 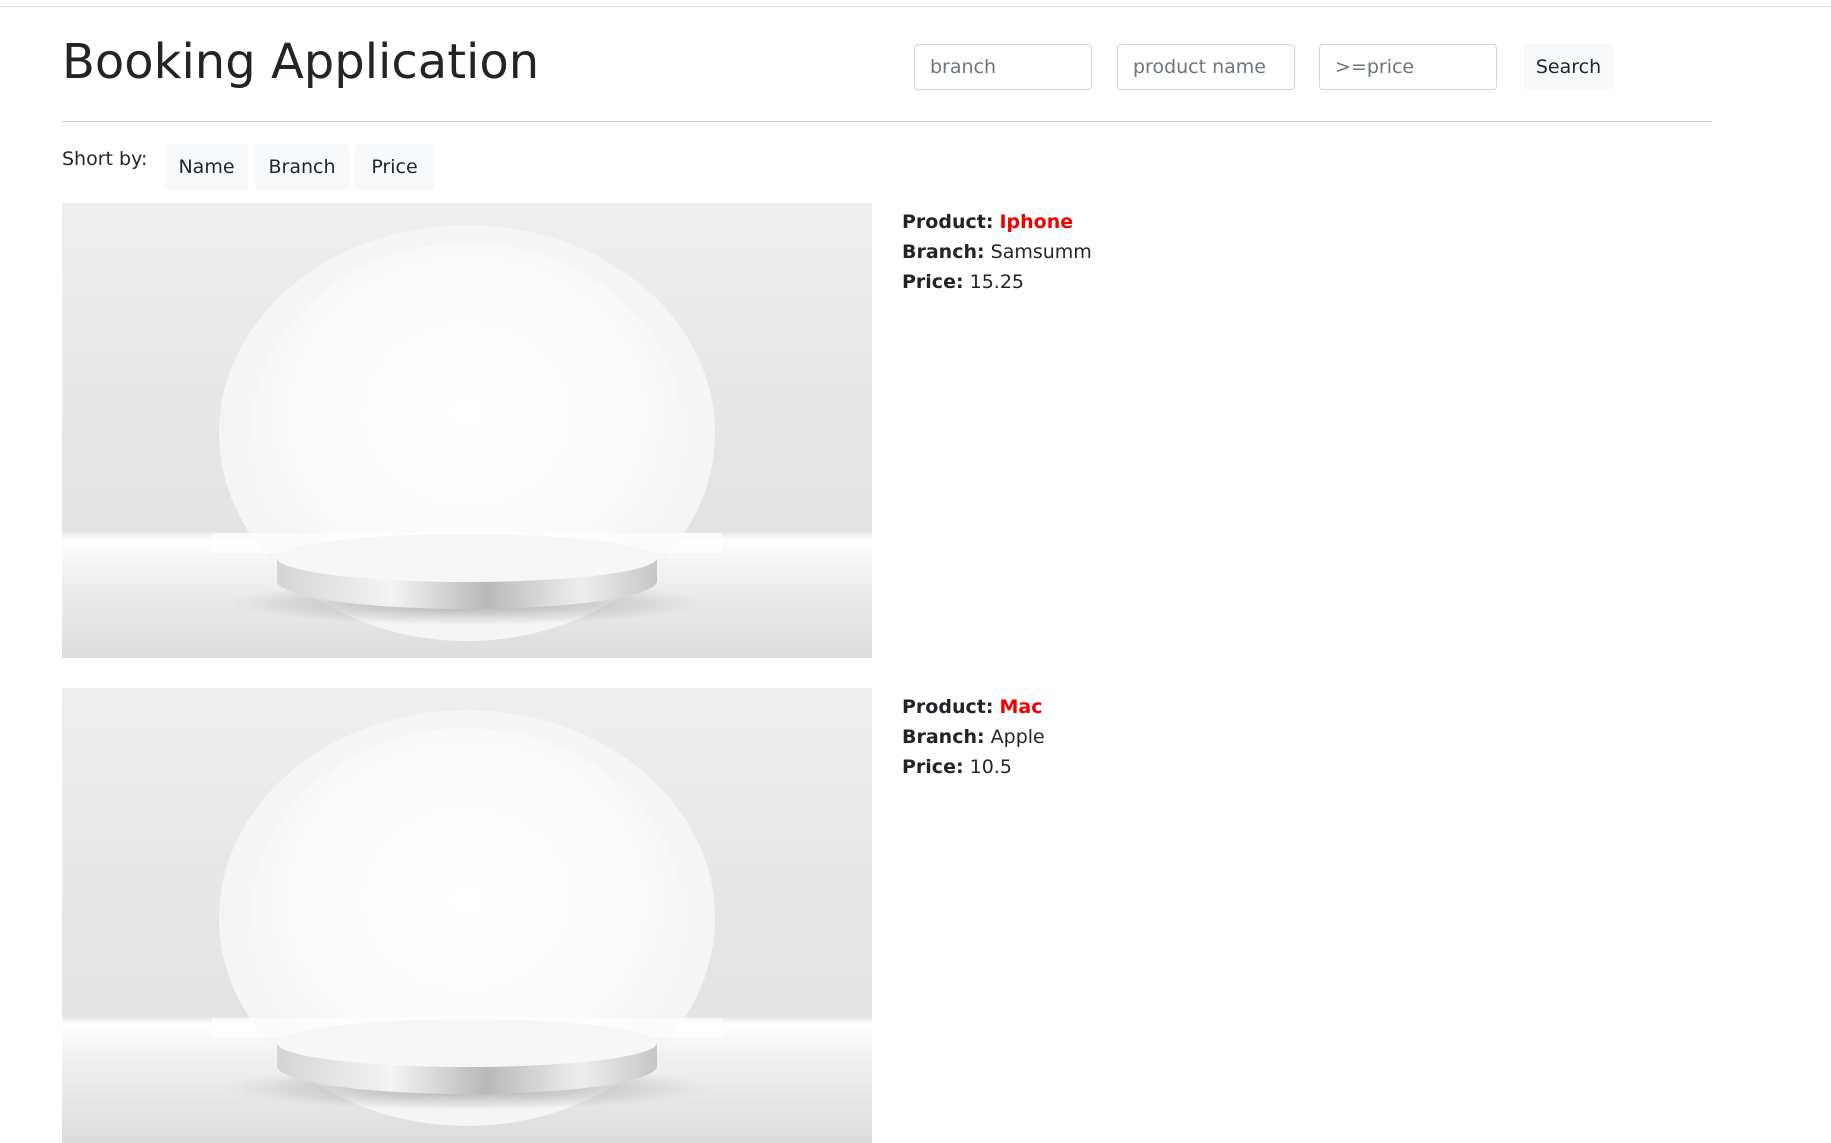 What do you see at coordinates (1206, 67) in the screenshot?
I see `product-name-search-input` at bounding box center [1206, 67].